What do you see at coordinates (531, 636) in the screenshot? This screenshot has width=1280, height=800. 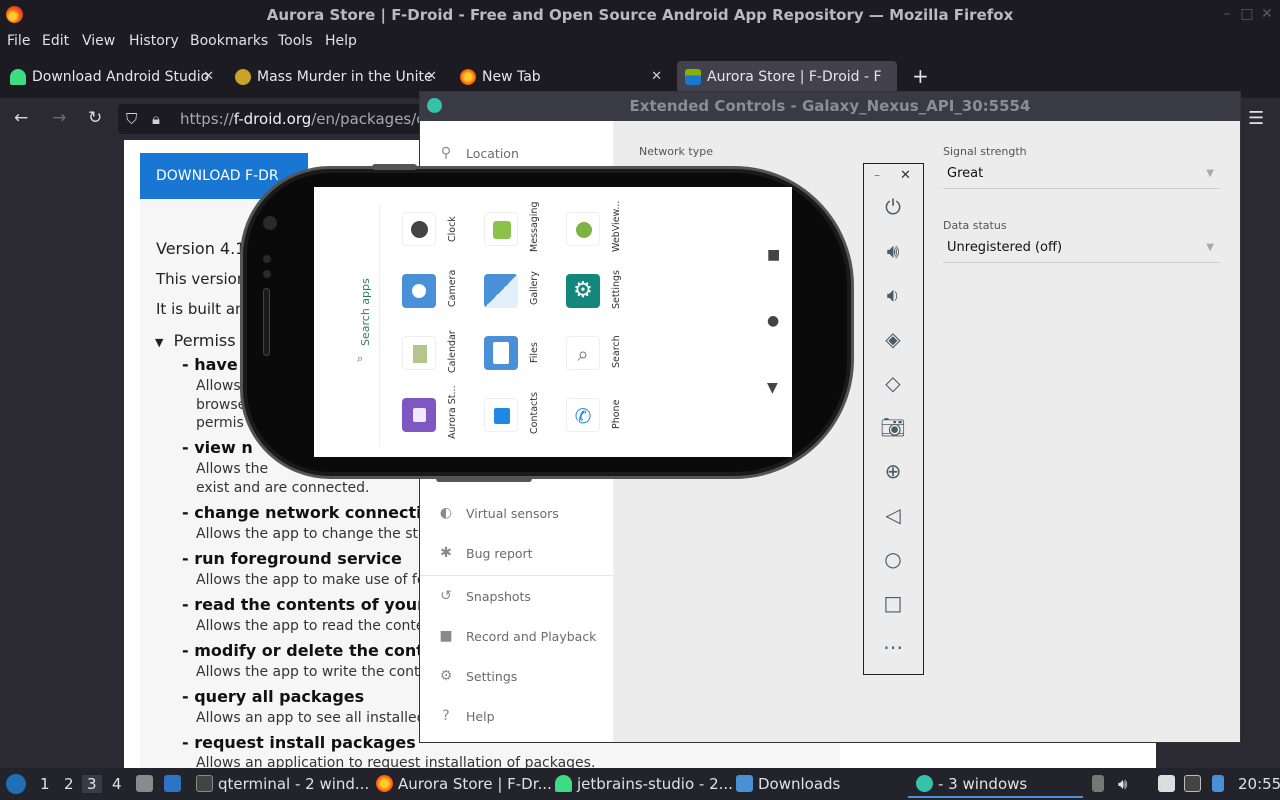 I see `sidebar-item-record-playback: Record and Playback` at bounding box center [531, 636].